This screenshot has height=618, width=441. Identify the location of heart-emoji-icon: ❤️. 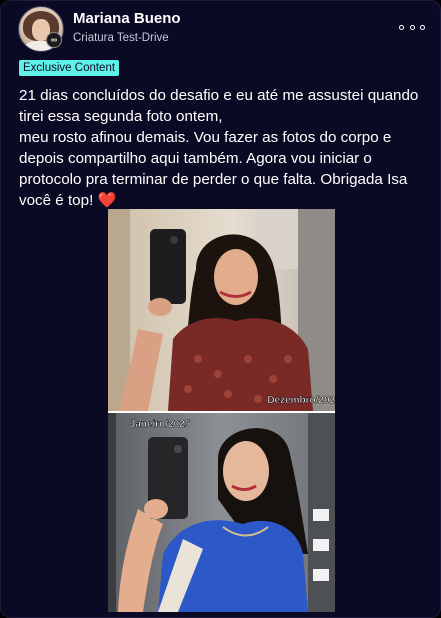
(107, 200).